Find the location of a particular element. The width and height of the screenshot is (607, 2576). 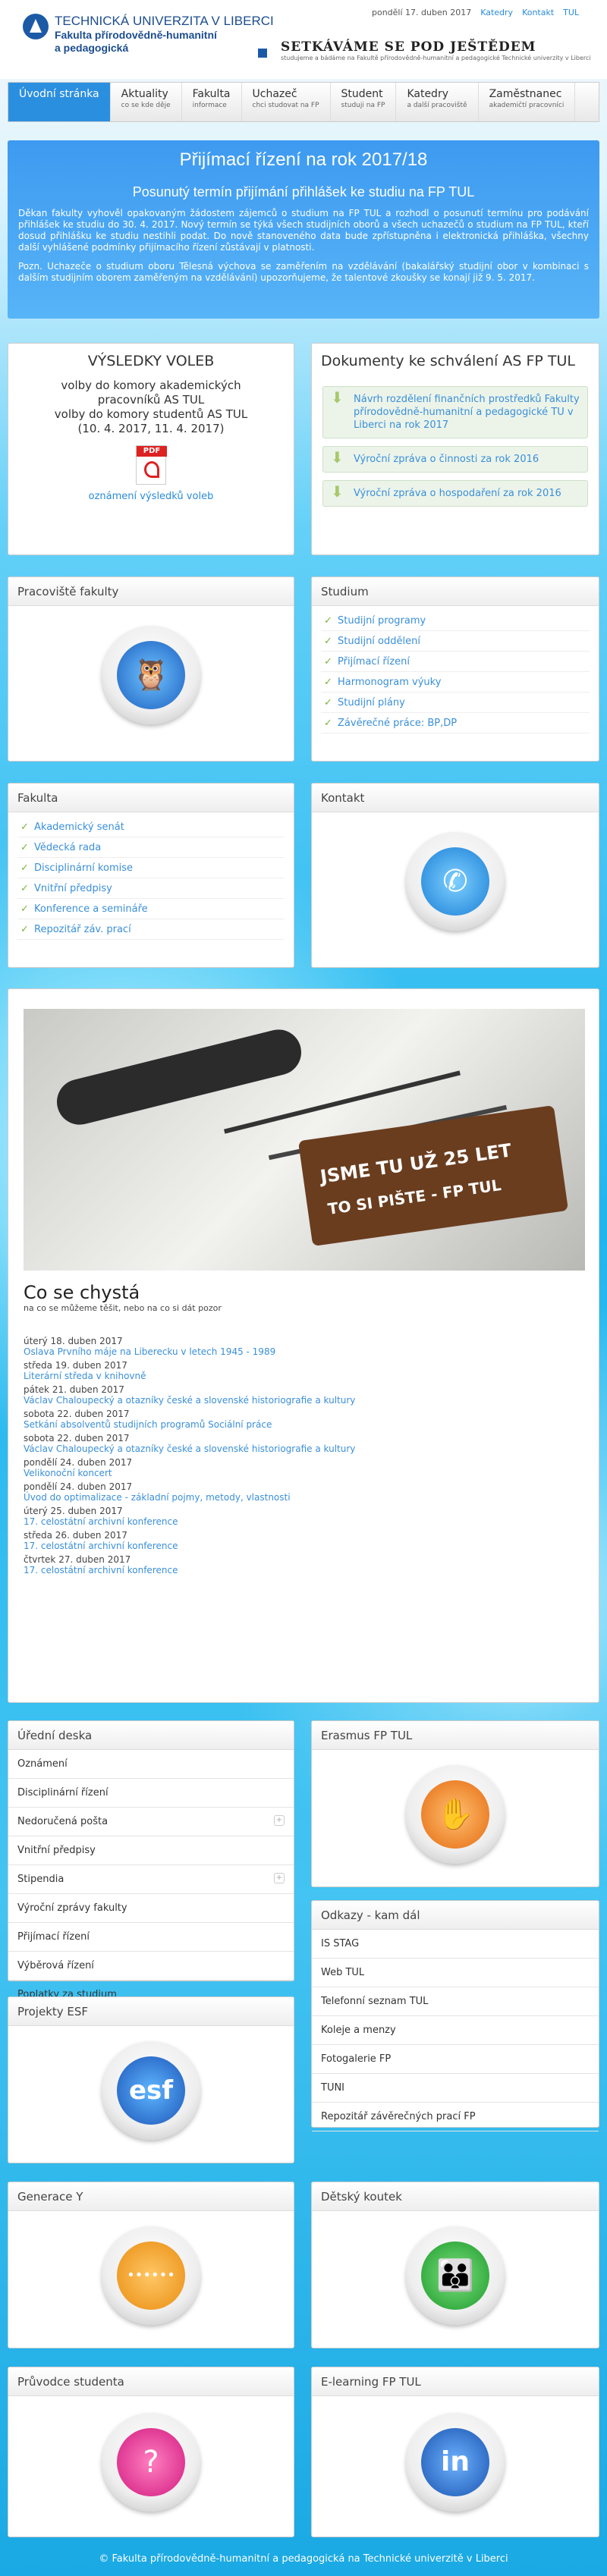

link-kontakt: Kontakt is located at coordinates (538, 12).